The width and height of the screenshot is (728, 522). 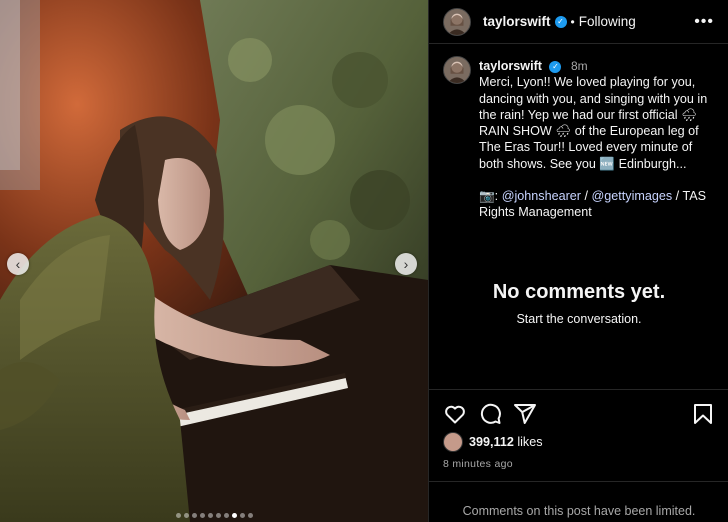 What do you see at coordinates (607, 21) in the screenshot?
I see `following-button: Following` at bounding box center [607, 21].